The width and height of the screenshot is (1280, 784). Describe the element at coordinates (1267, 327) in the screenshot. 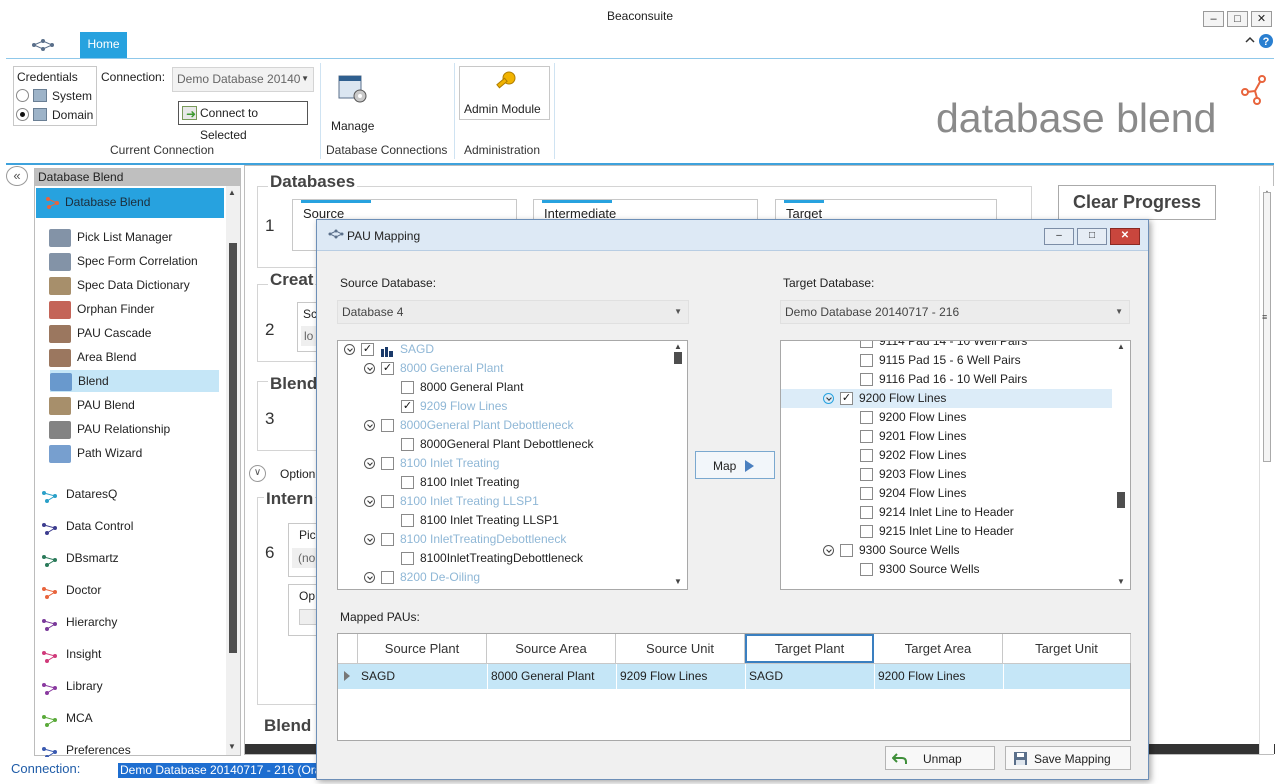

I see `main-scroll-thumb` at that location.